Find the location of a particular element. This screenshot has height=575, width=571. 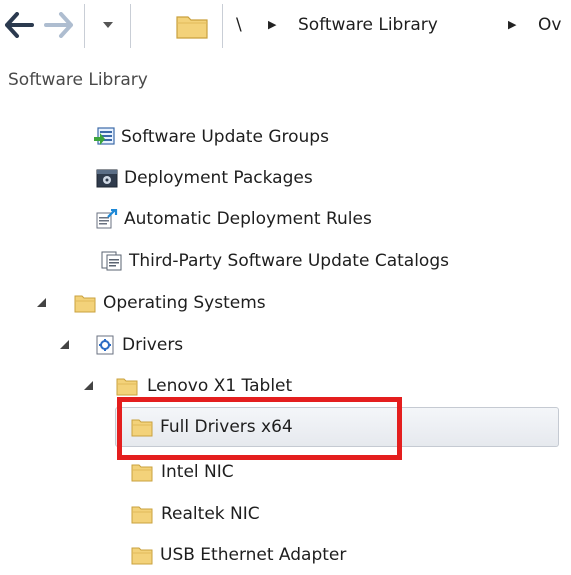

breadcrumb-overview: Ov is located at coordinates (549, 25).